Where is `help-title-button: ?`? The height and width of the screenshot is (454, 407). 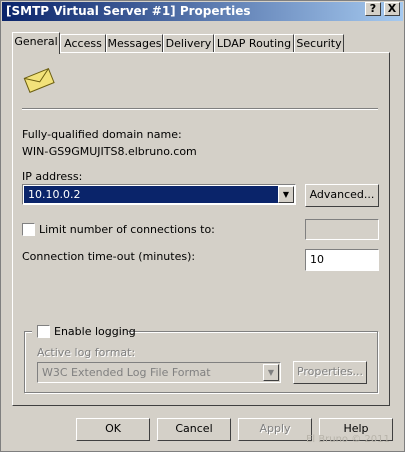 help-title-button: ? is located at coordinates (373, 9).